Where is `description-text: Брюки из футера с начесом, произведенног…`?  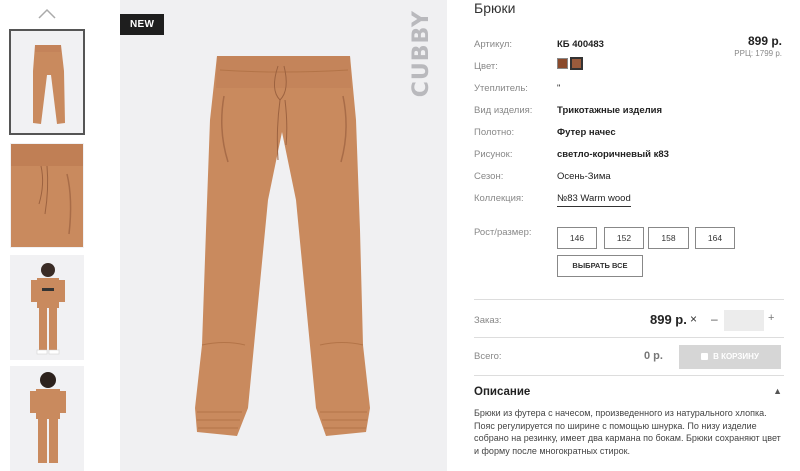
description-text: Брюки из футера с начесом, произведенног… is located at coordinates (627, 432).